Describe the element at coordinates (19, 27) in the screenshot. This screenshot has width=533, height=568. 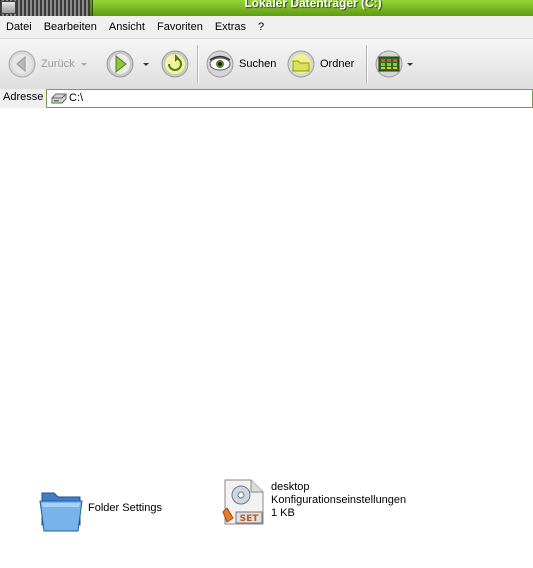
I see `menu-datei: Datei` at that location.